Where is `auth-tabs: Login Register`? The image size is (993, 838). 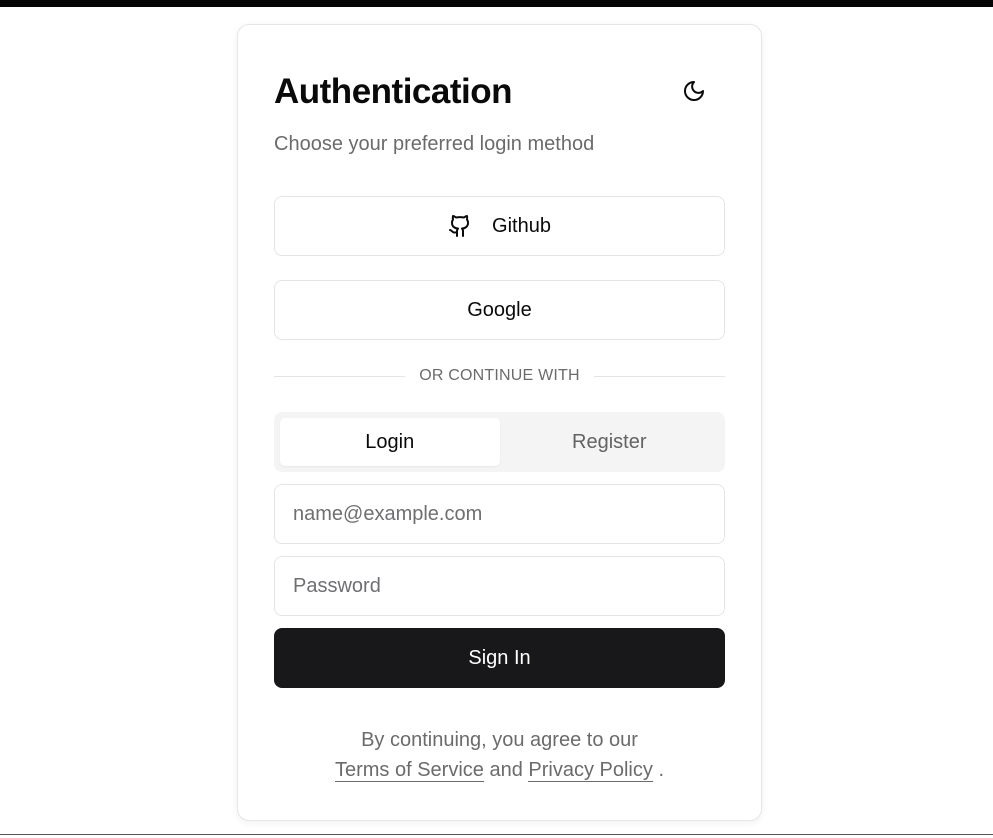 auth-tabs: Login Register is located at coordinates (499, 442).